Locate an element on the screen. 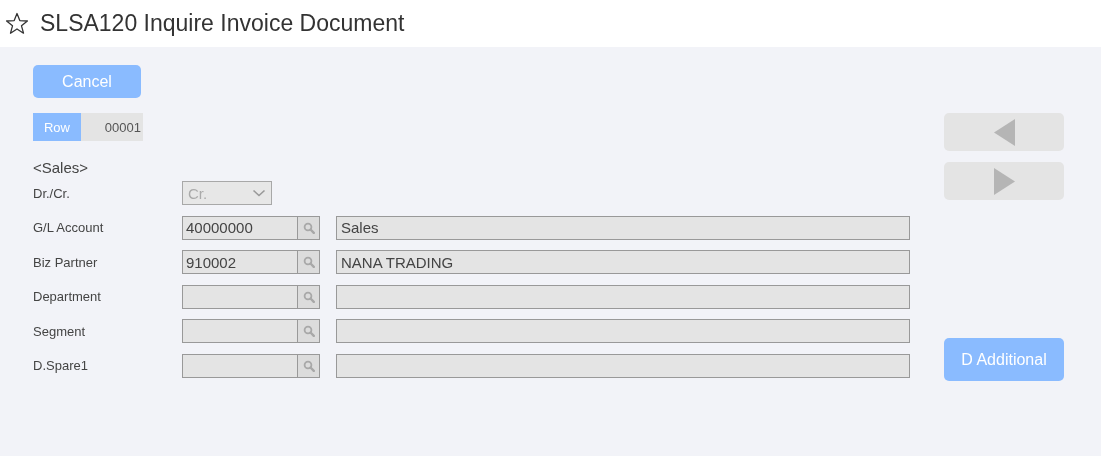 This screenshot has height=456, width=1101. chevron-icon is located at coordinates (259, 193).